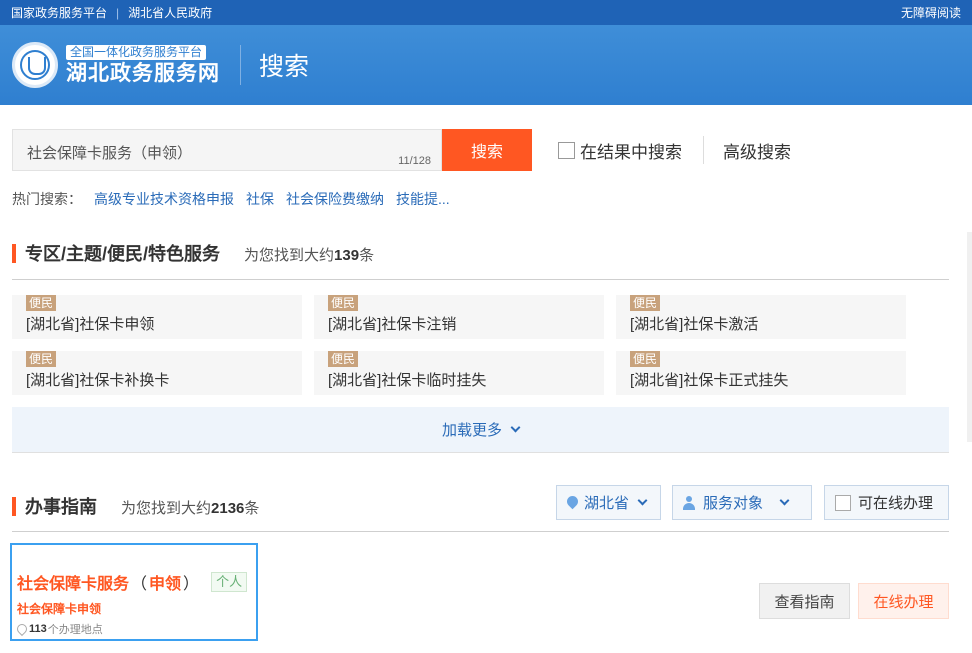 The width and height of the screenshot is (972, 653). I want to click on section-title: 办事指南, so click(61, 507).